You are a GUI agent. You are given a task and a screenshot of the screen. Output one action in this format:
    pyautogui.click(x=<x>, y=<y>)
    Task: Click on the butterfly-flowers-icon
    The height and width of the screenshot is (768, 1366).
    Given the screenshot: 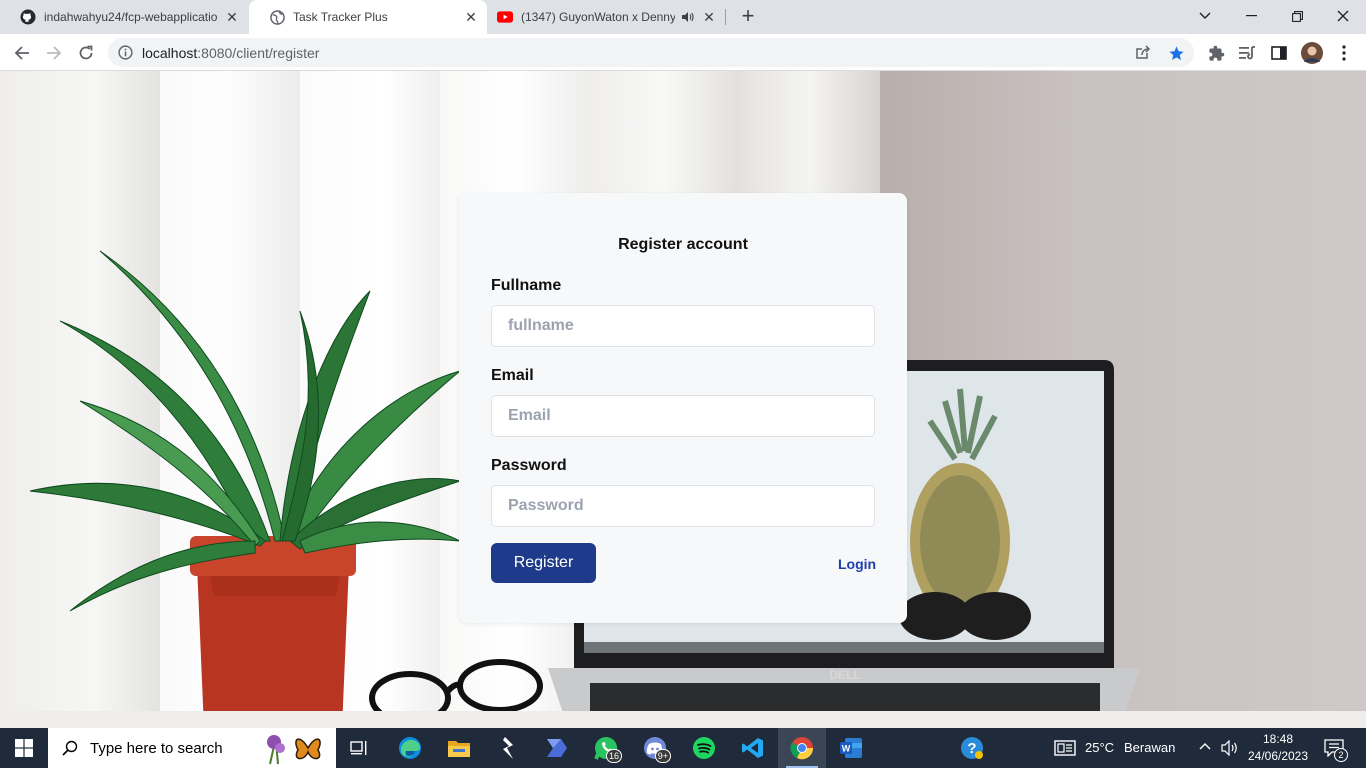 What is the action you would take?
    pyautogui.click(x=296, y=748)
    